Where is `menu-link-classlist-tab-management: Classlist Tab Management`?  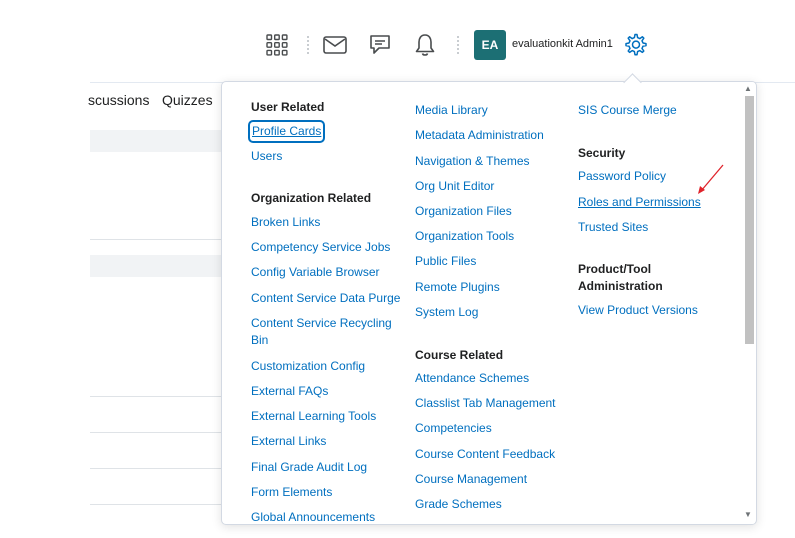
menu-link-classlist-tab-management: Classlist Tab Management is located at coordinates (485, 403).